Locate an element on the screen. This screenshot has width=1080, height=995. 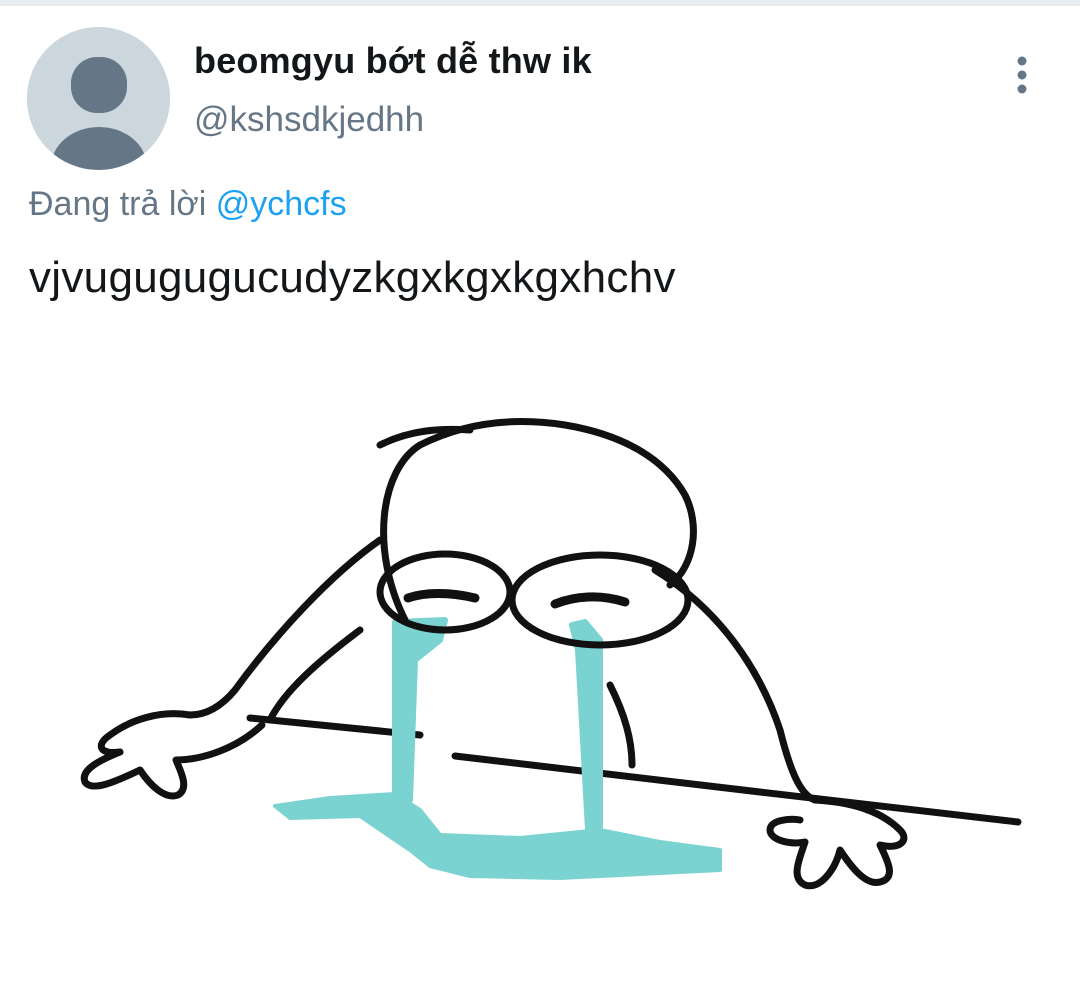
top-divider is located at coordinates (540, 3).